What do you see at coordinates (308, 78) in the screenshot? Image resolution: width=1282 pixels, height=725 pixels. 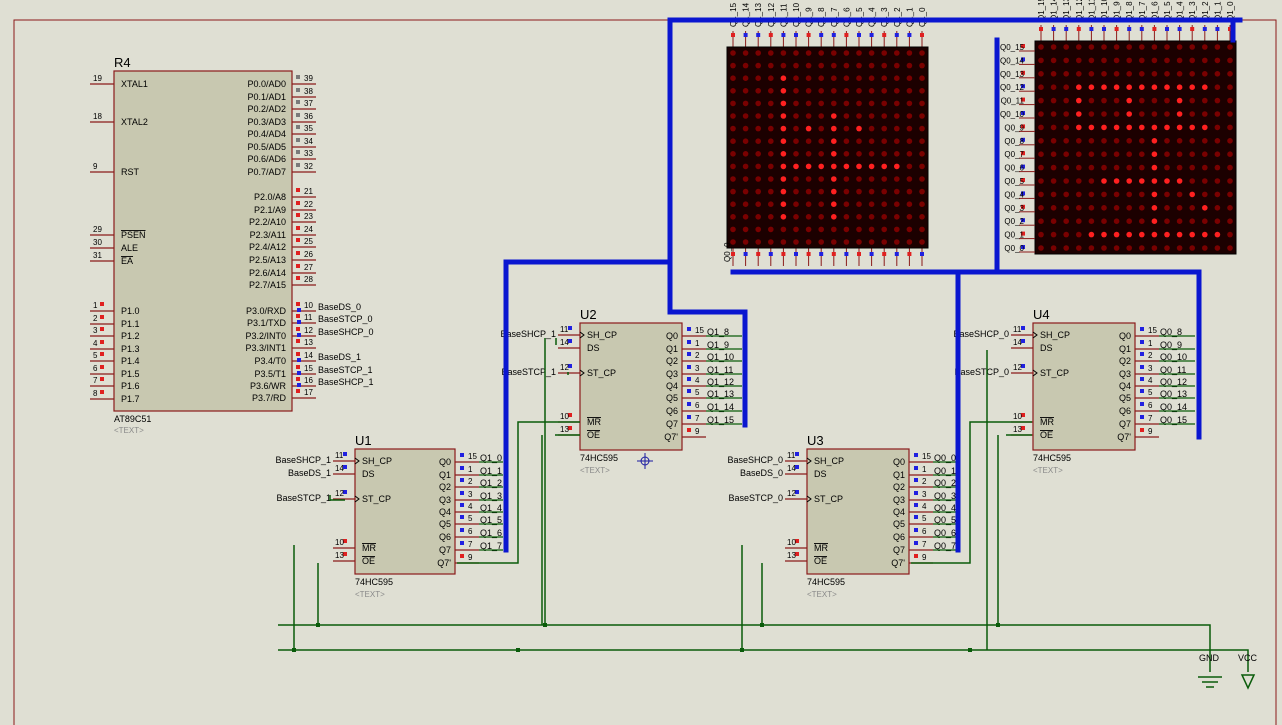 I see `mcu-pin-number: 39` at bounding box center [308, 78].